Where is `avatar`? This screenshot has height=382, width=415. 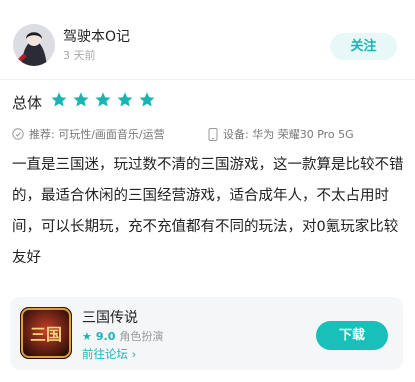 avatar is located at coordinates (34, 45).